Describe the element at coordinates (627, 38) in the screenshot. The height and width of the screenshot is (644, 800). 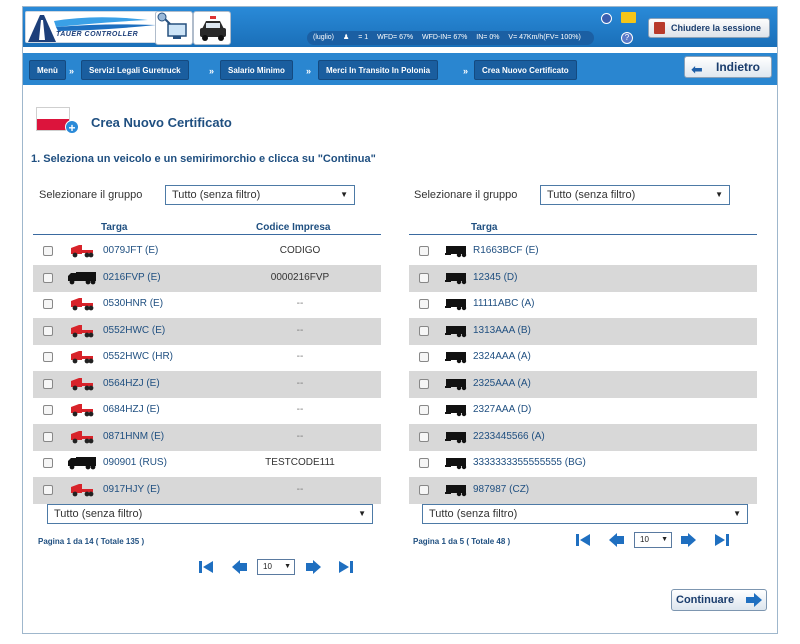
I see `help-icon: ?` at that location.